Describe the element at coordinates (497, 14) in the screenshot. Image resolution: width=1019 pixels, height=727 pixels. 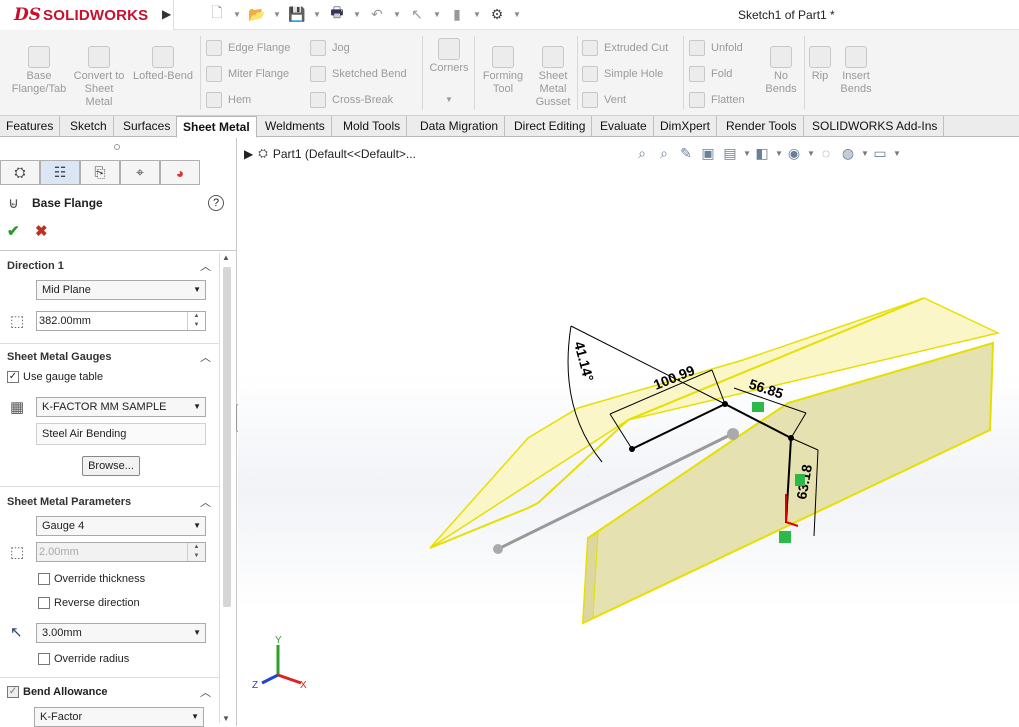
I see `options-gear-icon: ⚙` at that location.